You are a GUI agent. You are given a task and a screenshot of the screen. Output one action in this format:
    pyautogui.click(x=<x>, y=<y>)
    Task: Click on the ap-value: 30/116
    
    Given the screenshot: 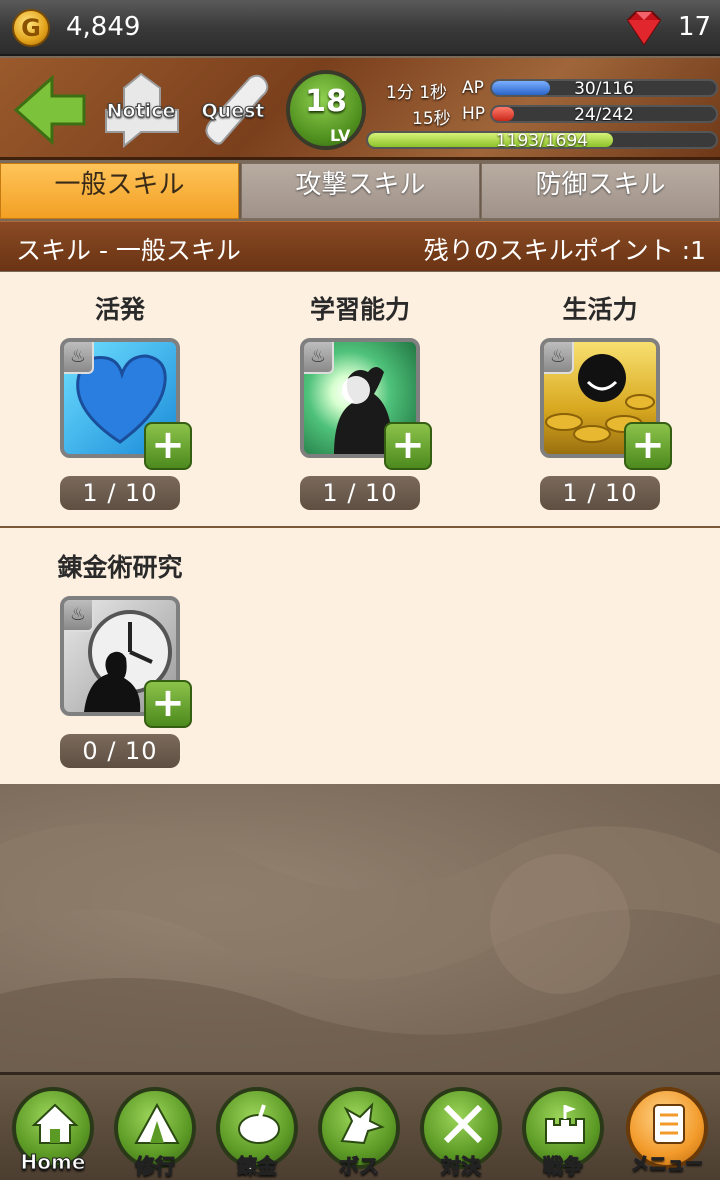 What is the action you would take?
    pyautogui.click(x=604, y=88)
    